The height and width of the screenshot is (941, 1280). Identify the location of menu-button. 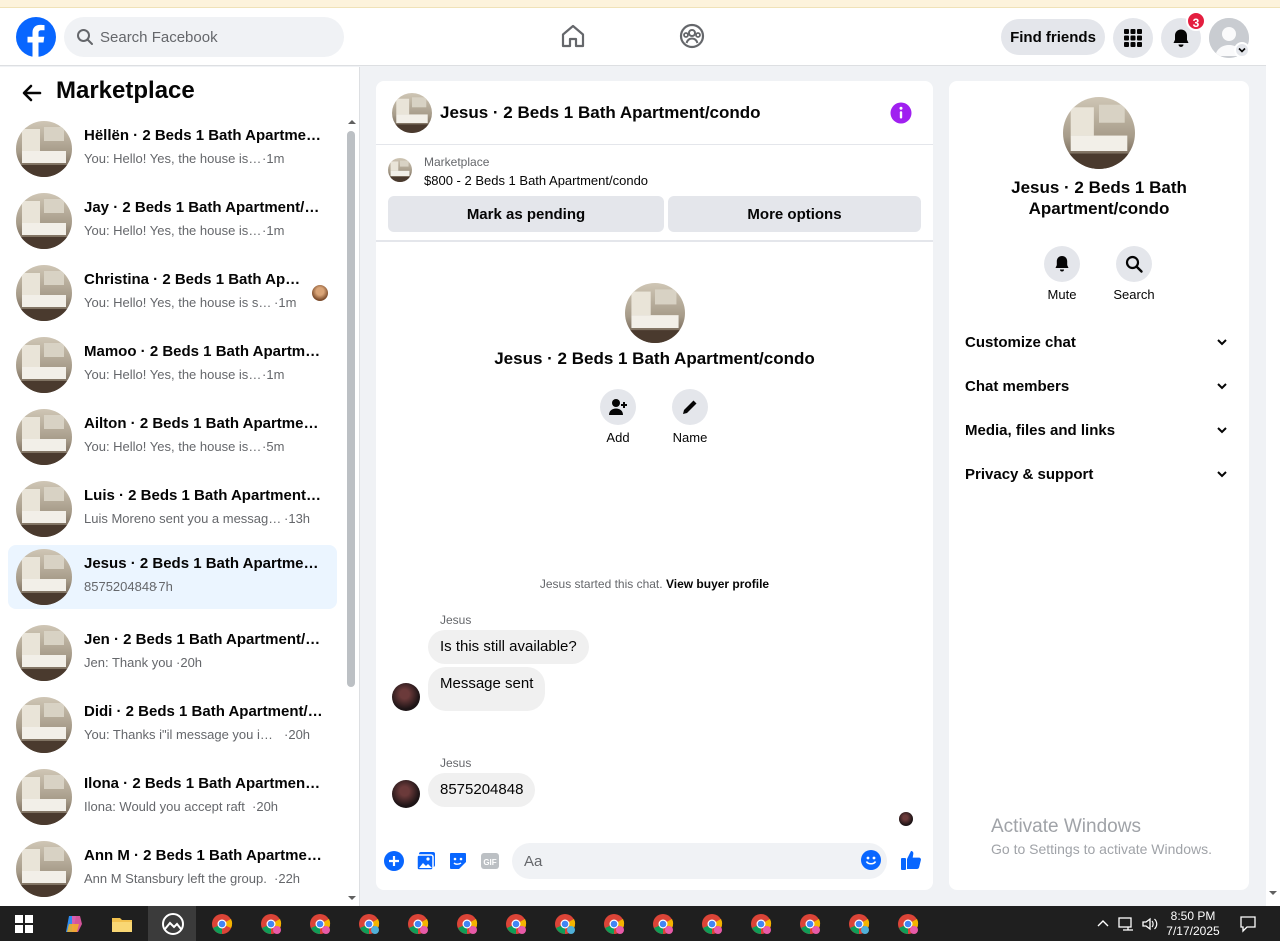
(1133, 38).